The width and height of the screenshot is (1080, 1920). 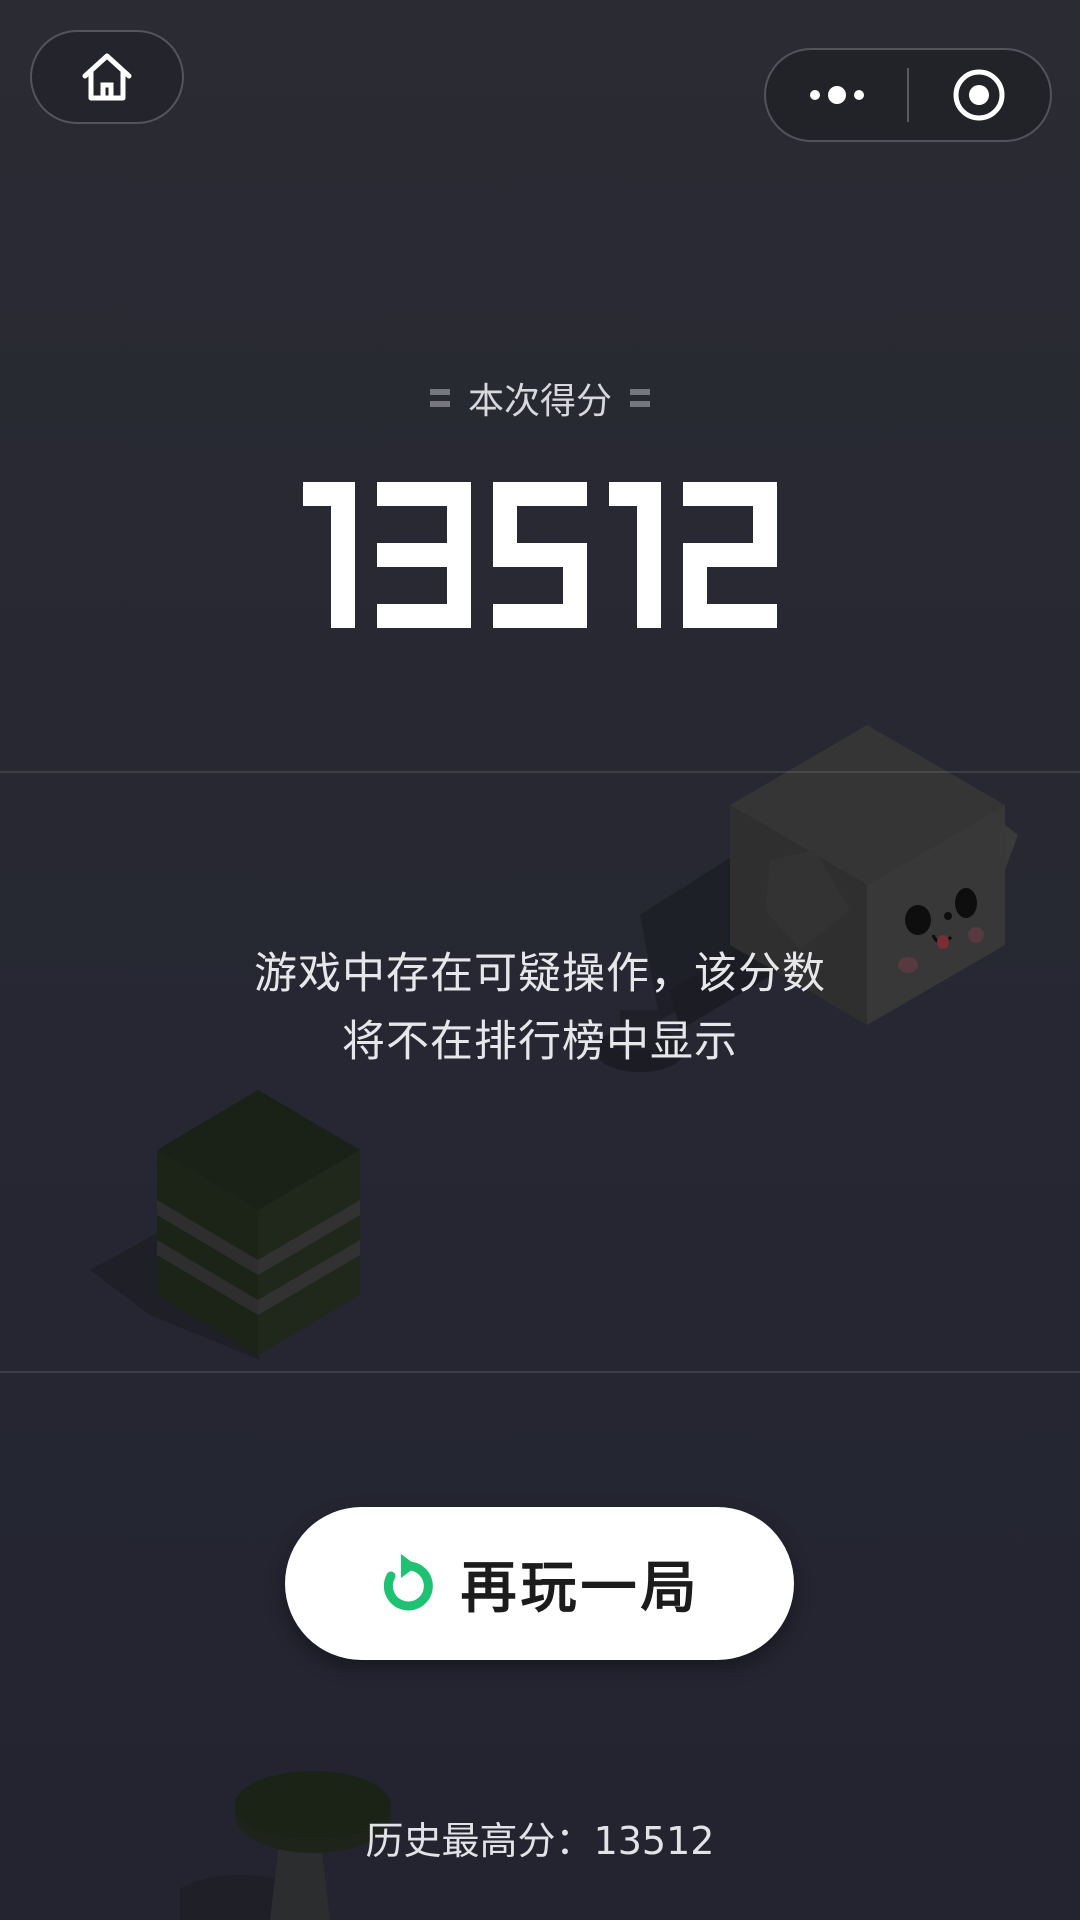 I want to click on score-value, so click(x=540, y=557).